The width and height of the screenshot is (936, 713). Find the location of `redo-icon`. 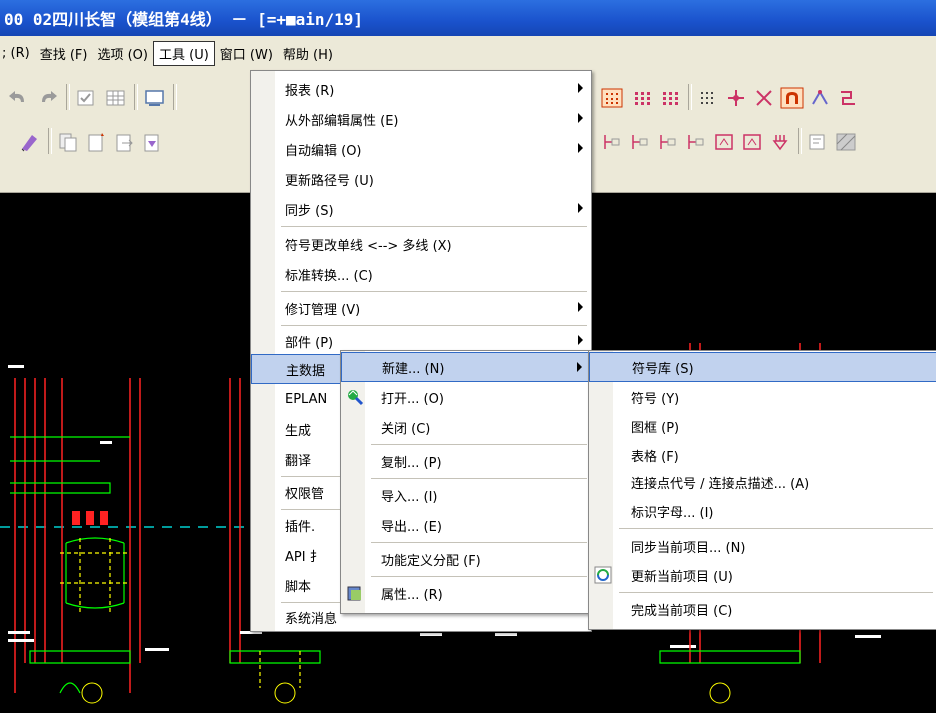

redo-icon is located at coordinates (48, 98).